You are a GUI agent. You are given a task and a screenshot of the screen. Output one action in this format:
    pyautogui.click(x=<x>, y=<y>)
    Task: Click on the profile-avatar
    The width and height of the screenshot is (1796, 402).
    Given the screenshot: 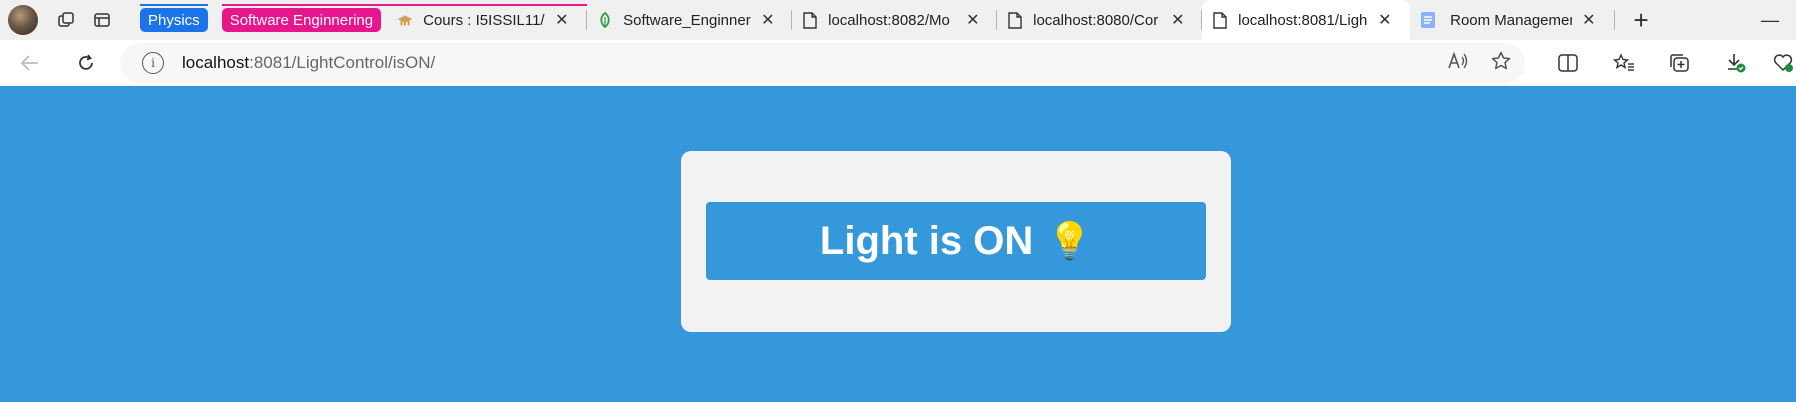 What is the action you would take?
    pyautogui.click(x=23, y=20)
    